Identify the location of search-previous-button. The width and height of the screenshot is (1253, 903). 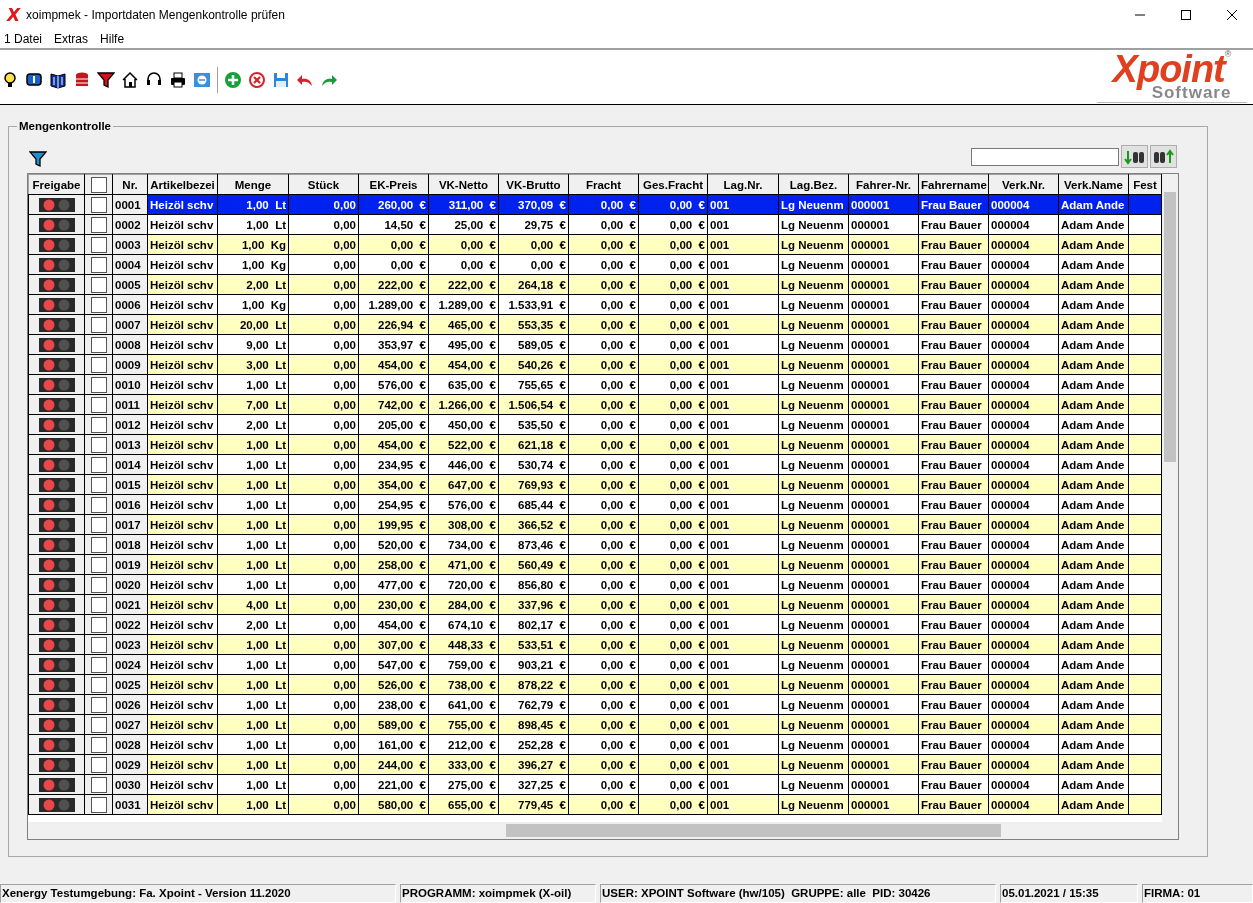
(1163, 156).